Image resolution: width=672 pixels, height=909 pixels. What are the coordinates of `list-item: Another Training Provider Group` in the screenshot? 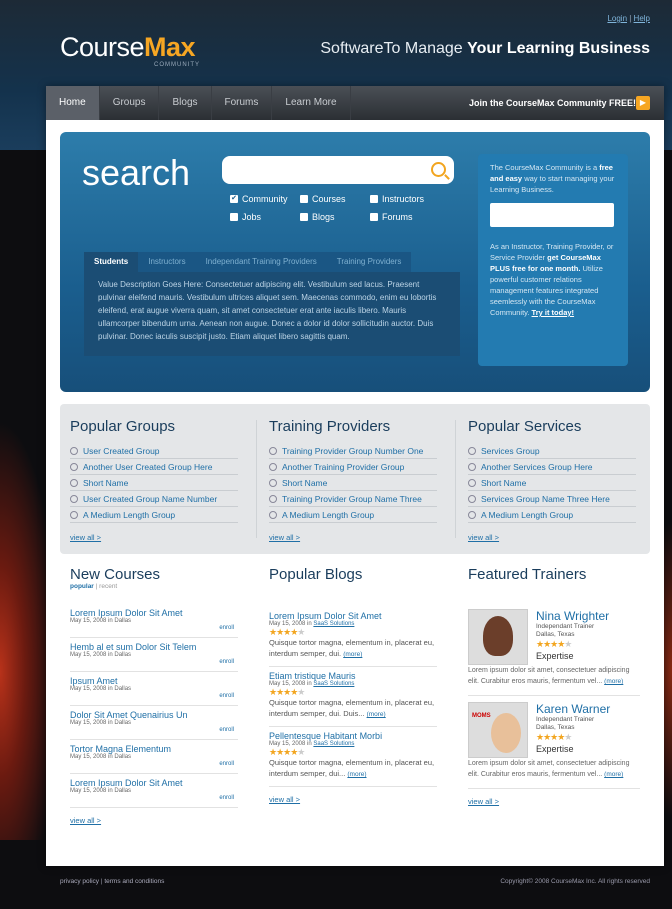 It's located at (353, 467).